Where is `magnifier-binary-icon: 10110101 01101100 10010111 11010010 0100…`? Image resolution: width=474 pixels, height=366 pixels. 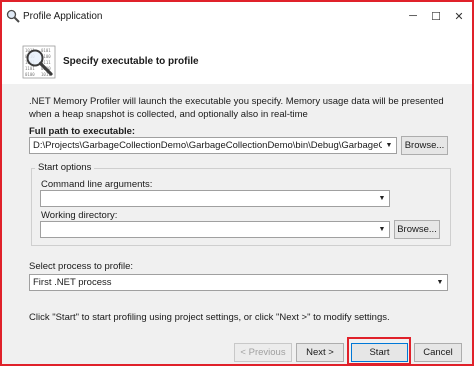
magnifier-binary-icon: 10110101 01101100 10010111 11010010 0100… is located at coordinates (39, 62).